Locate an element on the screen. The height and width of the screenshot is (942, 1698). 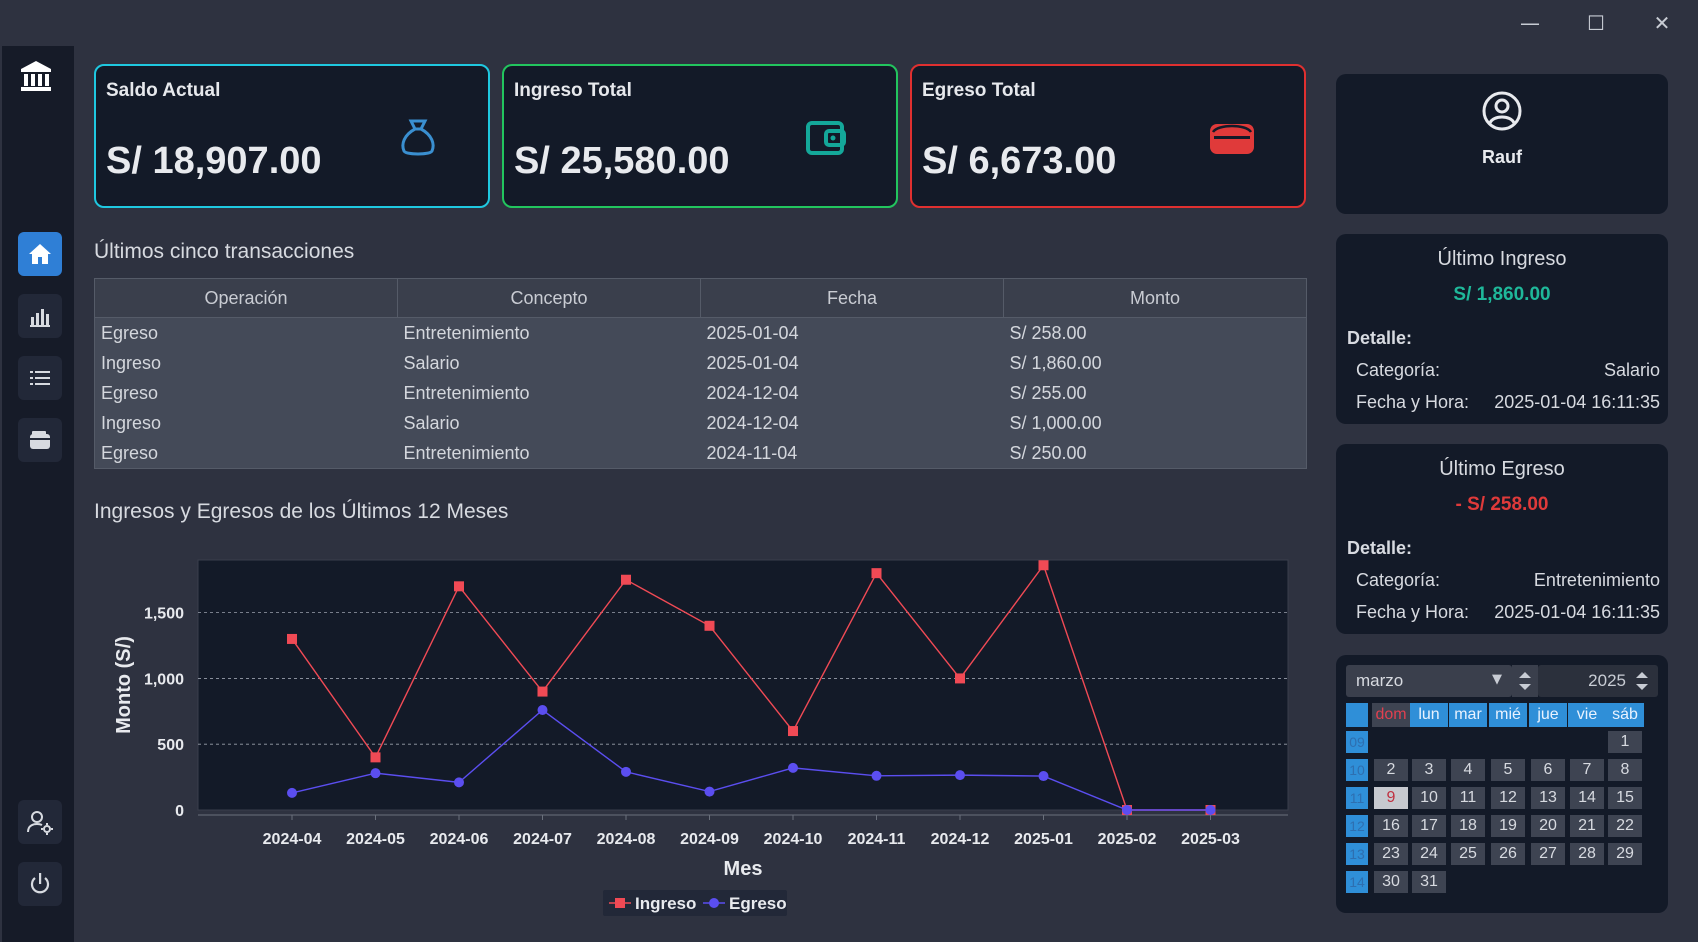
column-header: Monto is located at coordinates (1155, 298).